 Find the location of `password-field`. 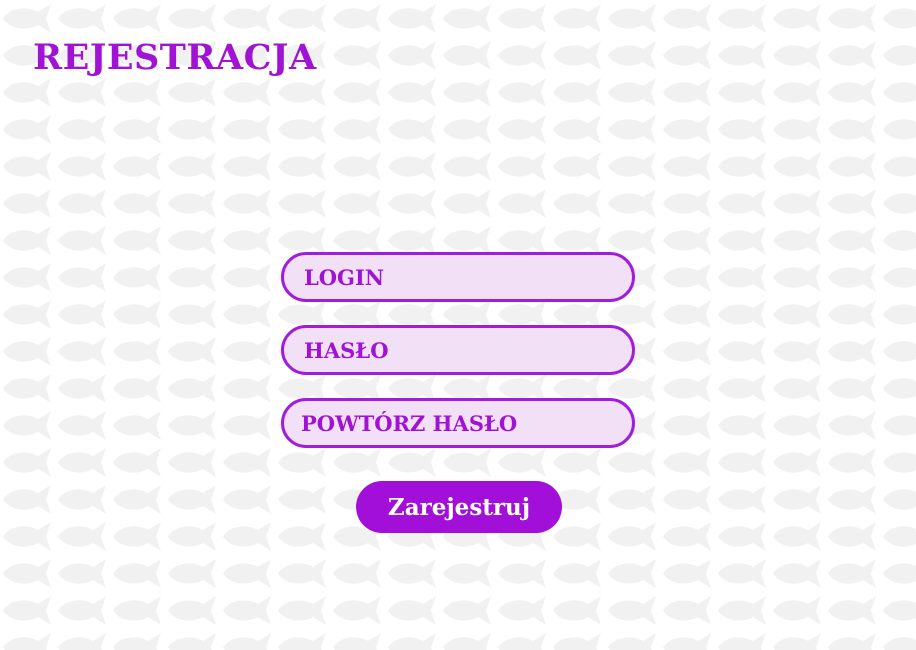

password-field is located at coordinates (458, 350).